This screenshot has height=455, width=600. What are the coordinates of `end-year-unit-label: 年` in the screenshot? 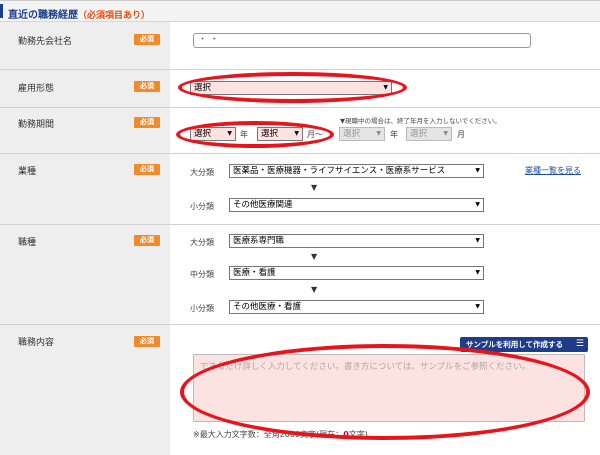 It's located at (394, 134).